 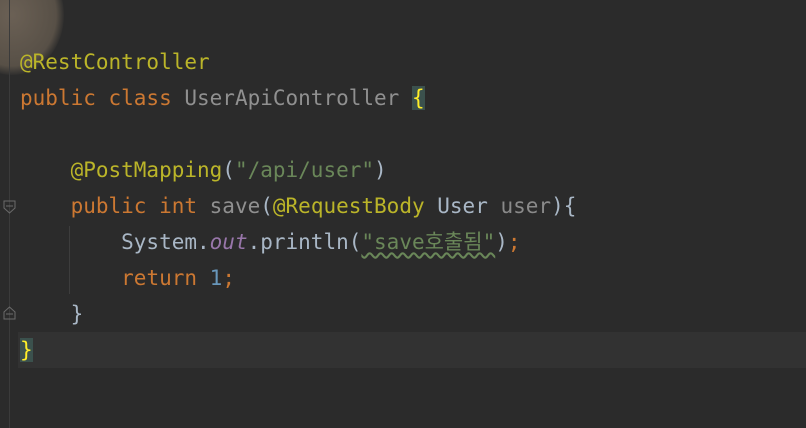 I want to click on code-token: "/api/user", so click(x=304, y=170).